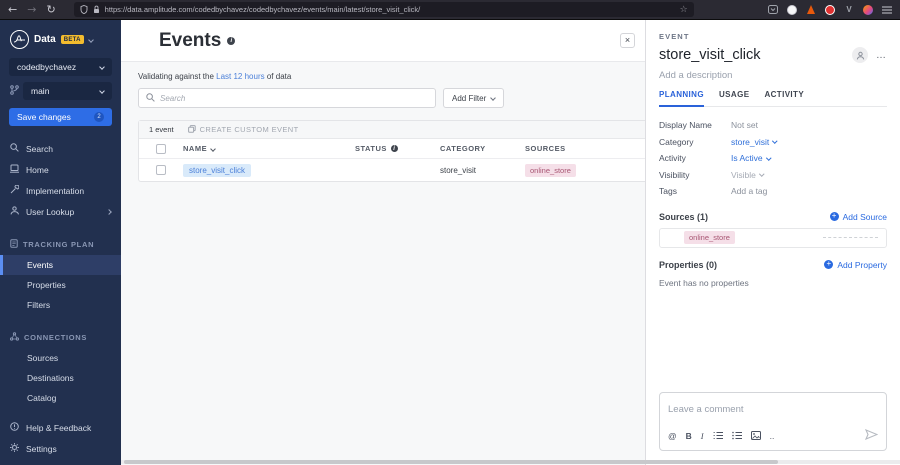 The image size is (900, 465). What do you see at coordinates (773, 75) in the screenshot?
I see `description-placeholder: Add a description` at bounding box center [773, 75].